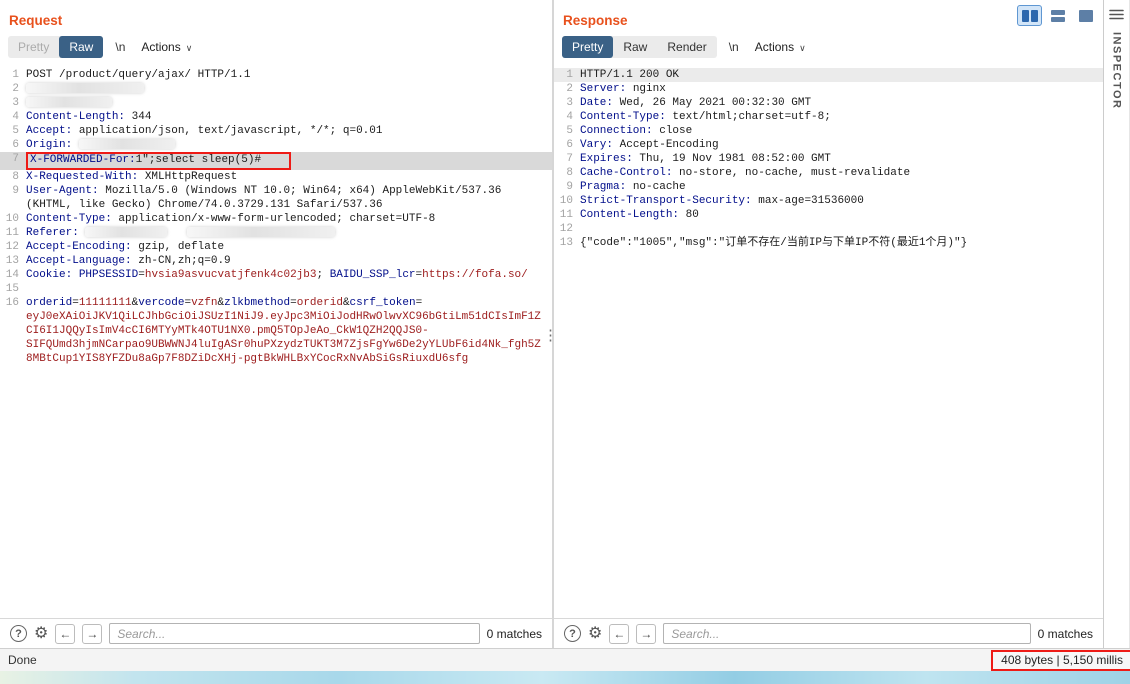 This screenshot has height=684, width=1130. What do you see at coordinates (841, 145) in the screenshot?
I see `line-content: Vary: Accept-Encoding` at bounding box center [841, 145].